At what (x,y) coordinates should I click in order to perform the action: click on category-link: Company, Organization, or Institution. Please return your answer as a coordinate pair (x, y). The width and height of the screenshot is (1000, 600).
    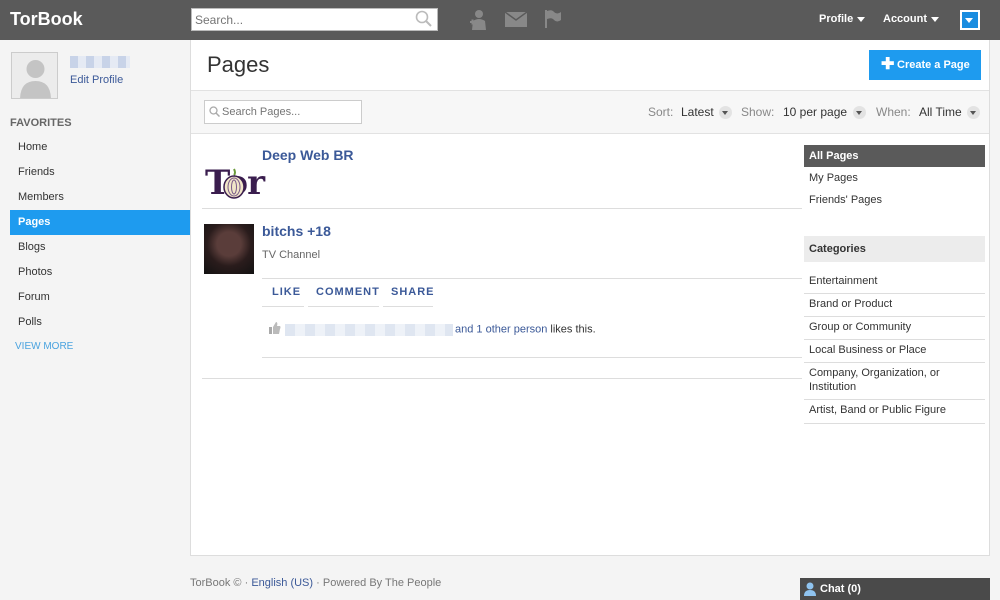
    Looking at the image, I should click on (894, 383).